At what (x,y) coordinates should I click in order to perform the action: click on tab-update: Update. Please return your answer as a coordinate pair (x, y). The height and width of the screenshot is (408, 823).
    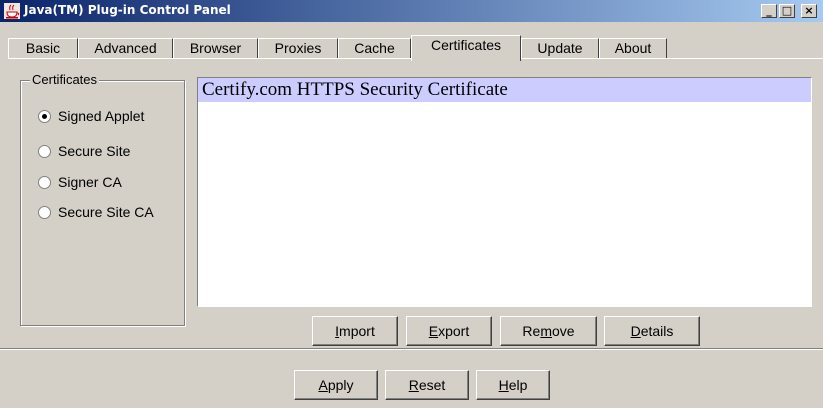
    Looking at the image, I should click on (560, 48).